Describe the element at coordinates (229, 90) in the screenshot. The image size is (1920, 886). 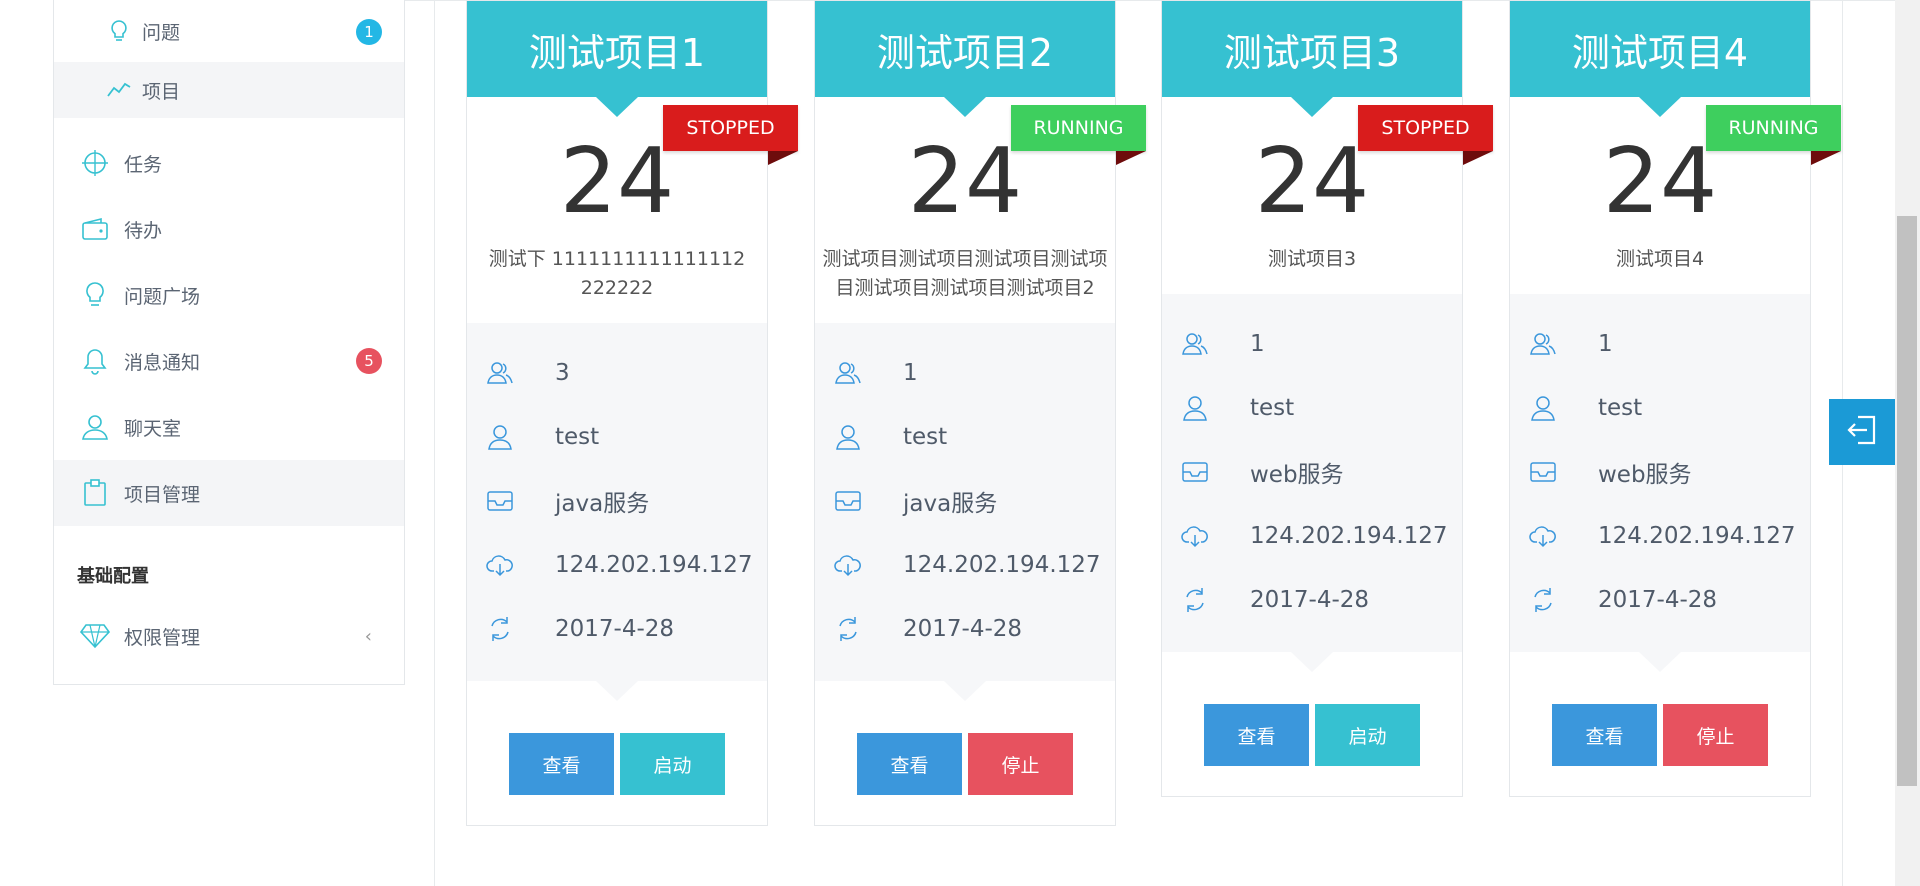
I see `sidebar-subitem-projects: 项目` at that location.